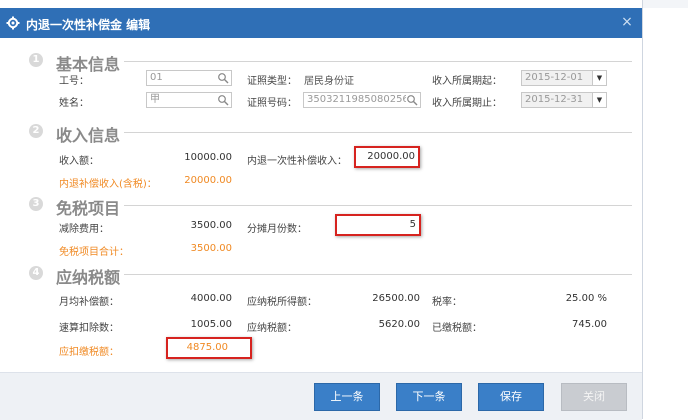 This screenshot has width=688, height=420. Describe the element at coordinates (13, 23) in the screenshot. I see `gear-icon` at that location.